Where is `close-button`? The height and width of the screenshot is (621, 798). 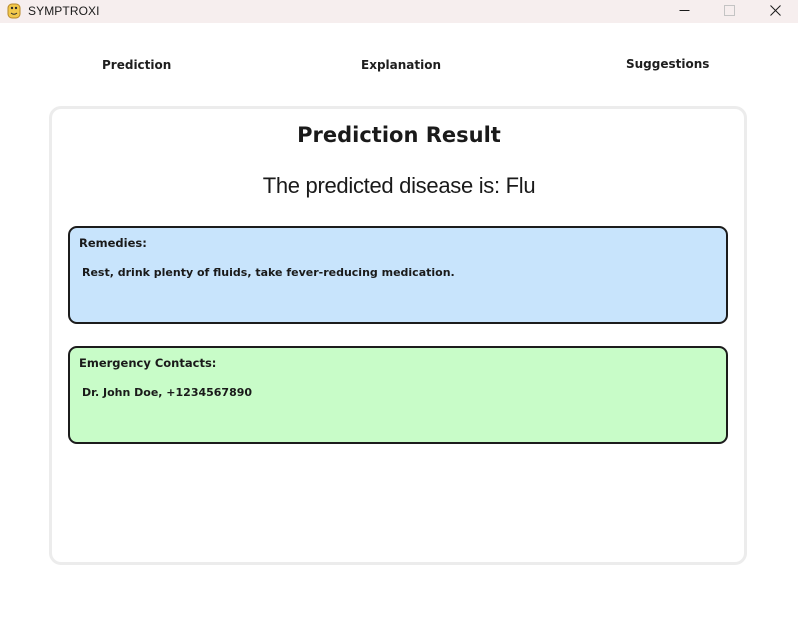
close-button is located at coordinates (775, 11).